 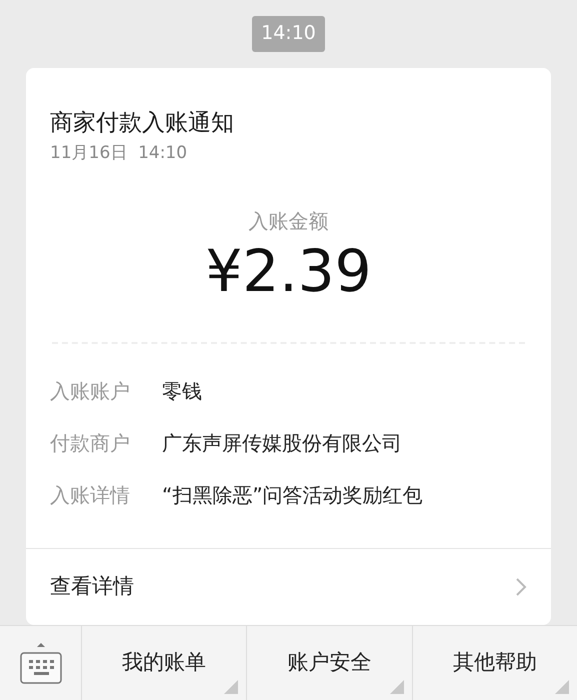 What do you see at coordinates (292, 496) in the screenshot?
I see `field-value: “扫黑除恶”问答活动奖励红包` at bounding box center [292, 496].